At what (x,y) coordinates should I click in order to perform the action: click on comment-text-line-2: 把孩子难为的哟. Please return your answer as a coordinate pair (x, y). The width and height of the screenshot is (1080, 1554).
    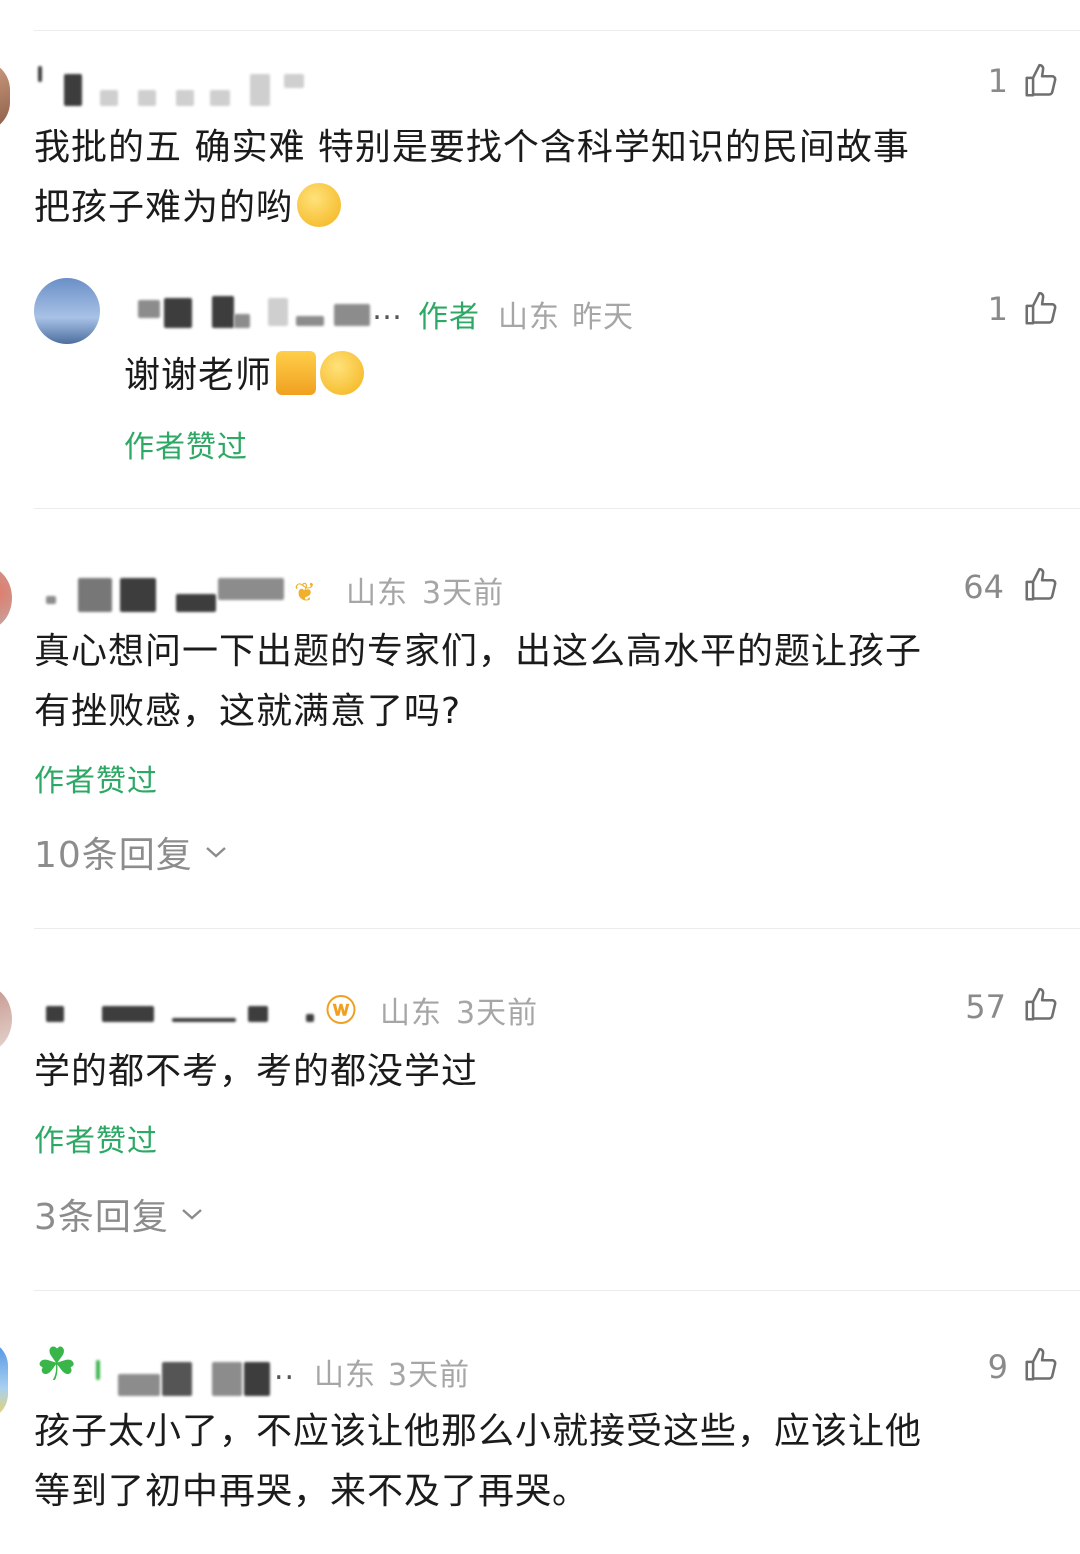
    Looking at the image, I should click on (188, 208).